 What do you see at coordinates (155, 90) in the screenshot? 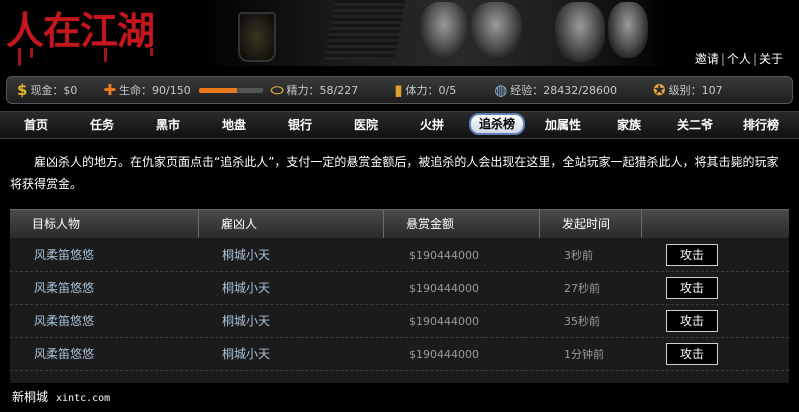
I see `life-value: 生命：90/150` at bounding box center [155, 90].